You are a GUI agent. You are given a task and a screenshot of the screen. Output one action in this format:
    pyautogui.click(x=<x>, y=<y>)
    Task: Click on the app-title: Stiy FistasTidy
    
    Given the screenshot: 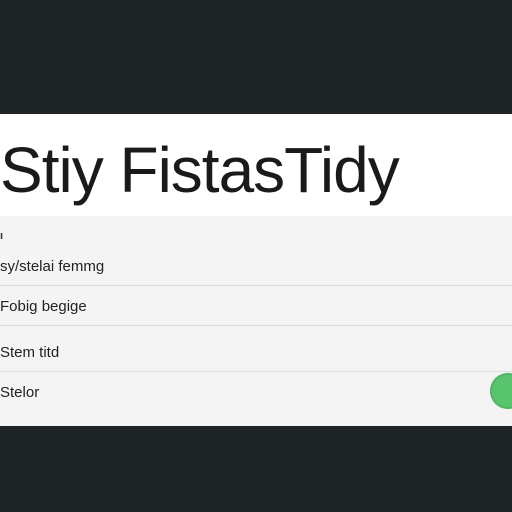 What is the action you would take?
    pyautogui.click(x=200, y=170)
    